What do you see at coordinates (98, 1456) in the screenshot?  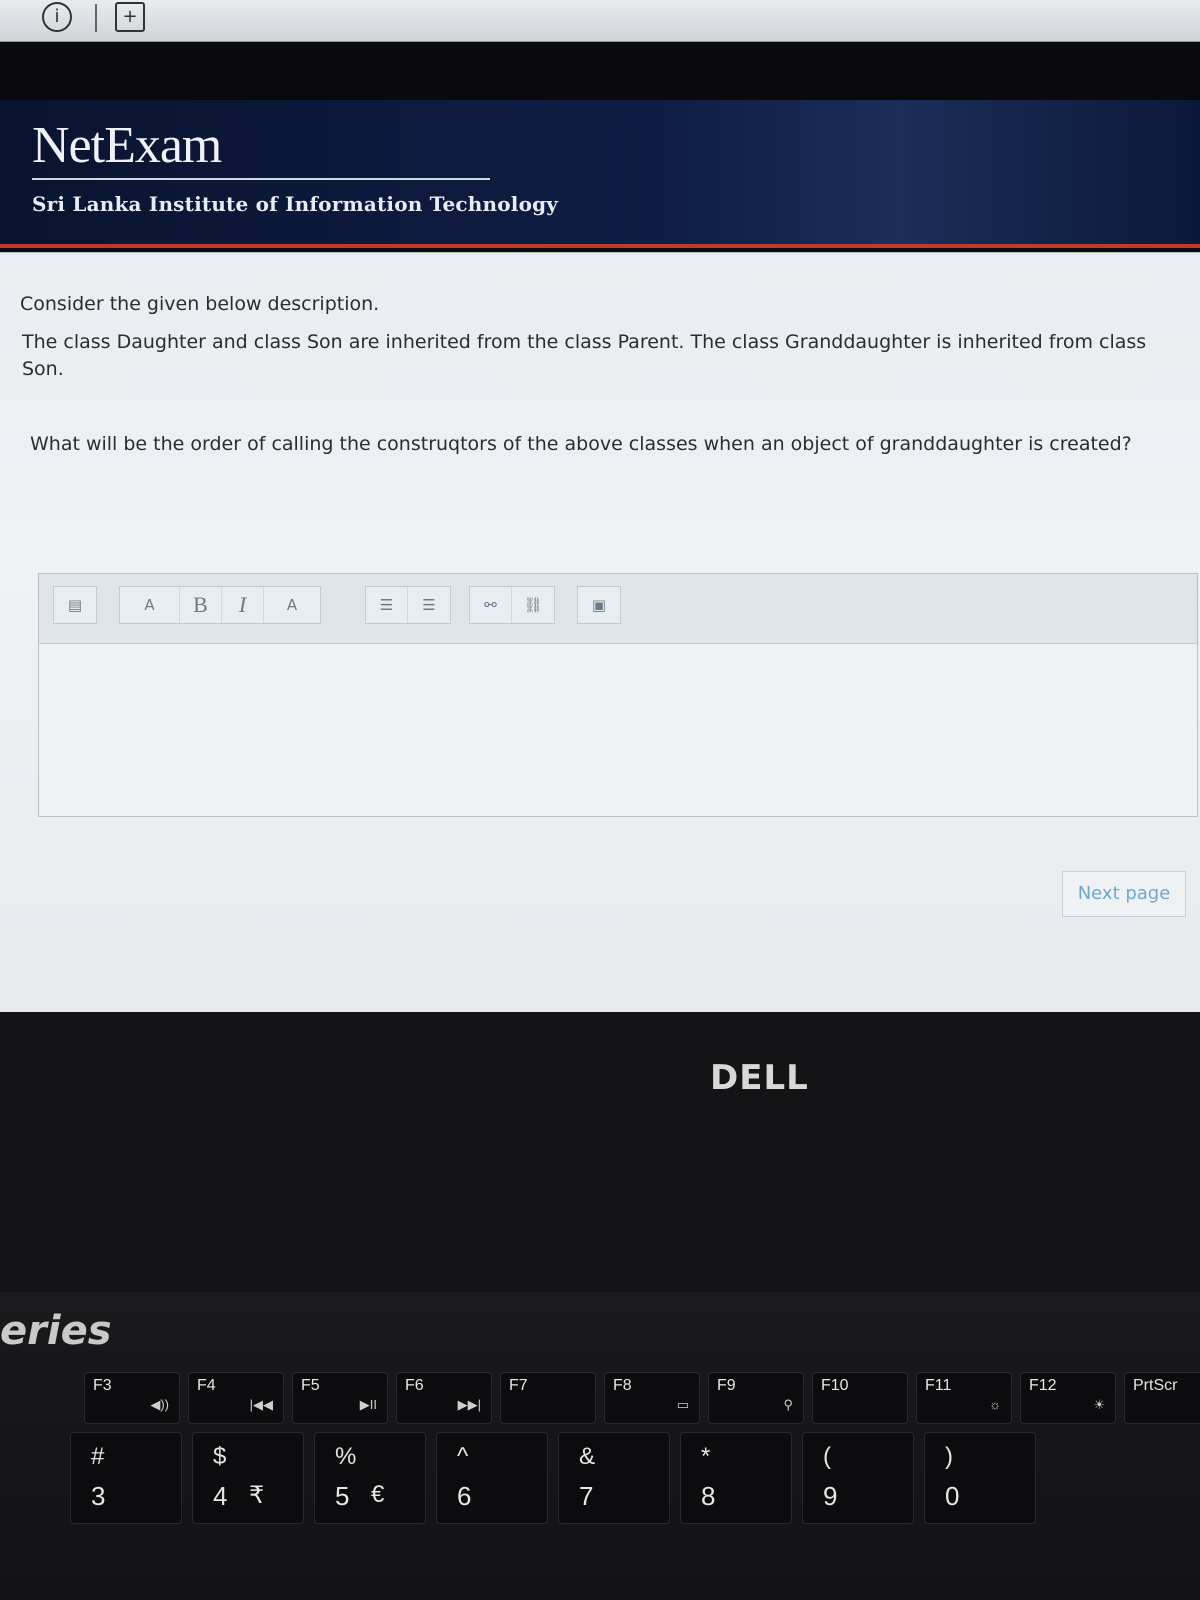 I see `key-shift-symbol: #` at bounding box center [98, 1456].